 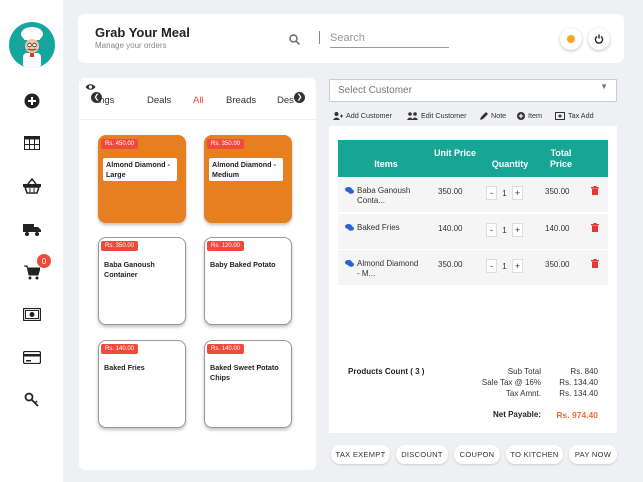 I want to click on note-label: Note, so click(x=499, y=115).